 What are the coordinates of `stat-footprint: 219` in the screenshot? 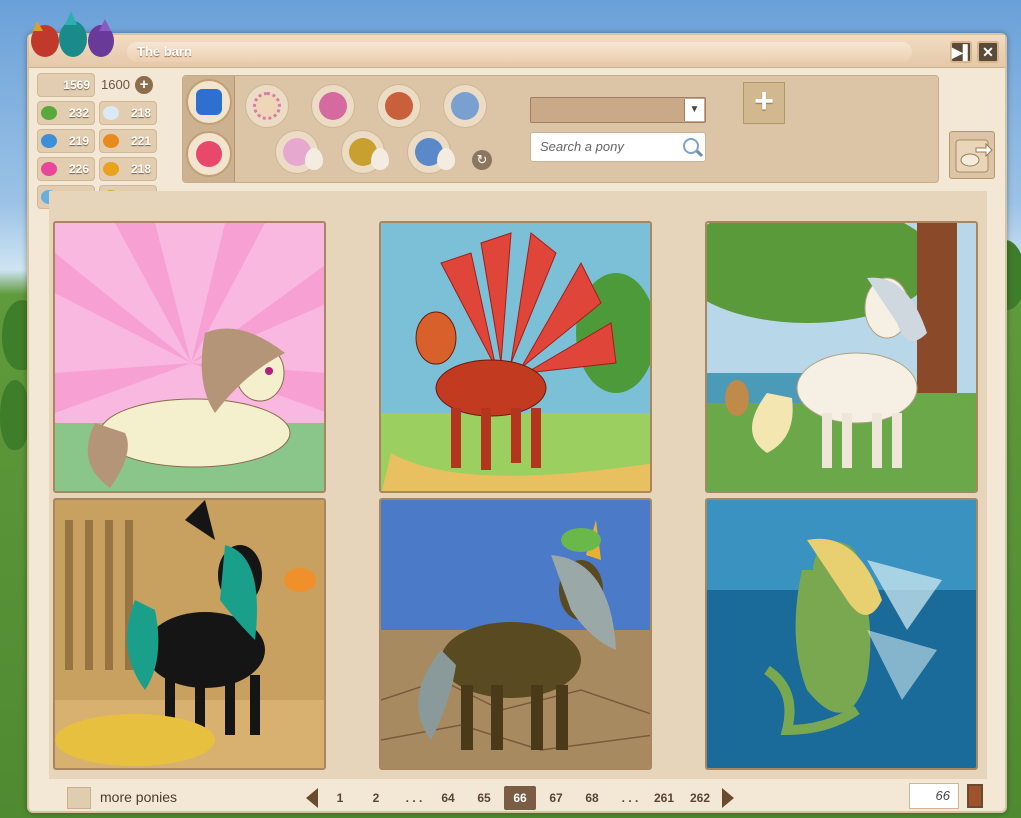 It's located at (66, 141).